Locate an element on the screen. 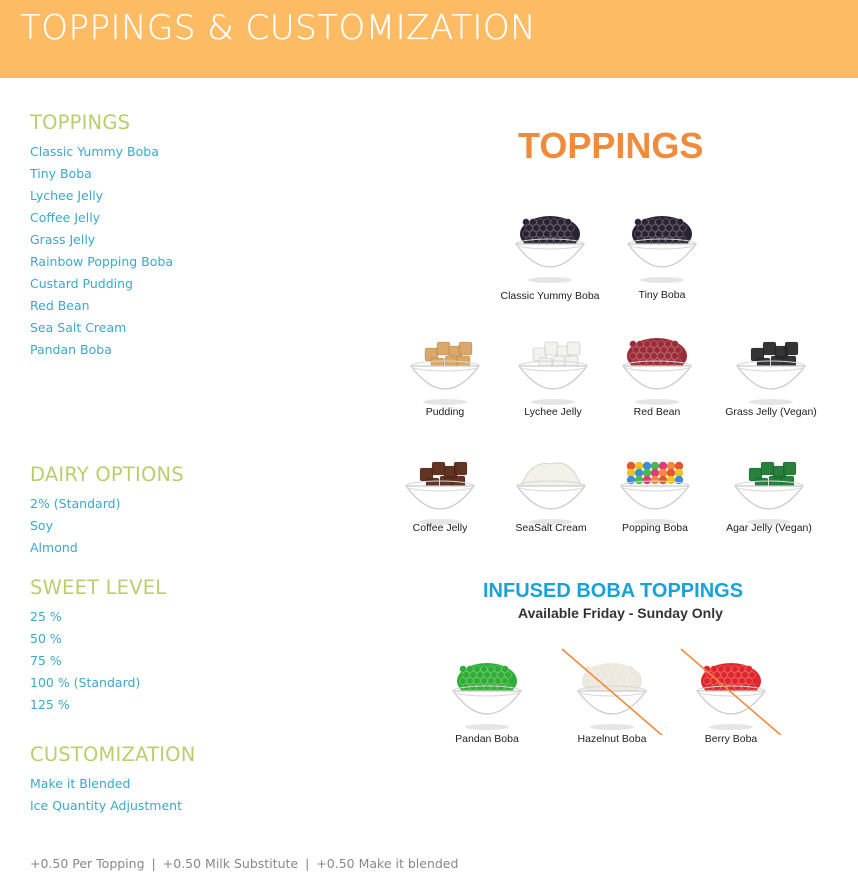 This screenshot has width=858, height=882. topping-link: Grass Jelly is located at coordinates (101, 242).